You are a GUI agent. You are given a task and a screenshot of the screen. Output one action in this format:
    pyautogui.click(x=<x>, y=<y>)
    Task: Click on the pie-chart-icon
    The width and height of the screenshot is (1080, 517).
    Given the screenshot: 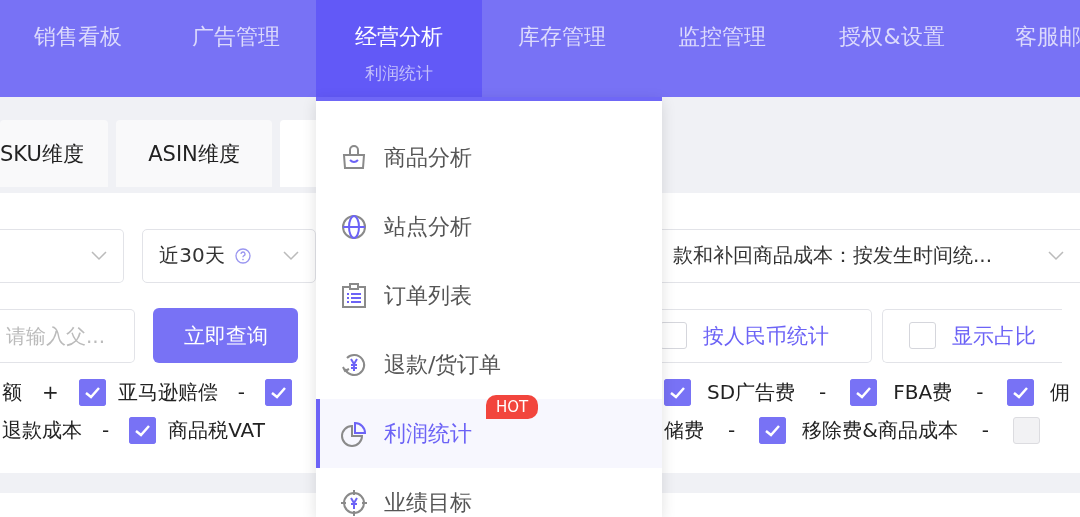 What is the action you would take?
    pyautogui.click(x=354, y=433)
    